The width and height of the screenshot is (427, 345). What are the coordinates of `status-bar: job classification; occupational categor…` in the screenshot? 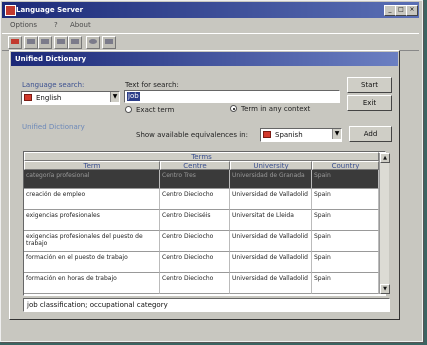 It's located at (206, 305).